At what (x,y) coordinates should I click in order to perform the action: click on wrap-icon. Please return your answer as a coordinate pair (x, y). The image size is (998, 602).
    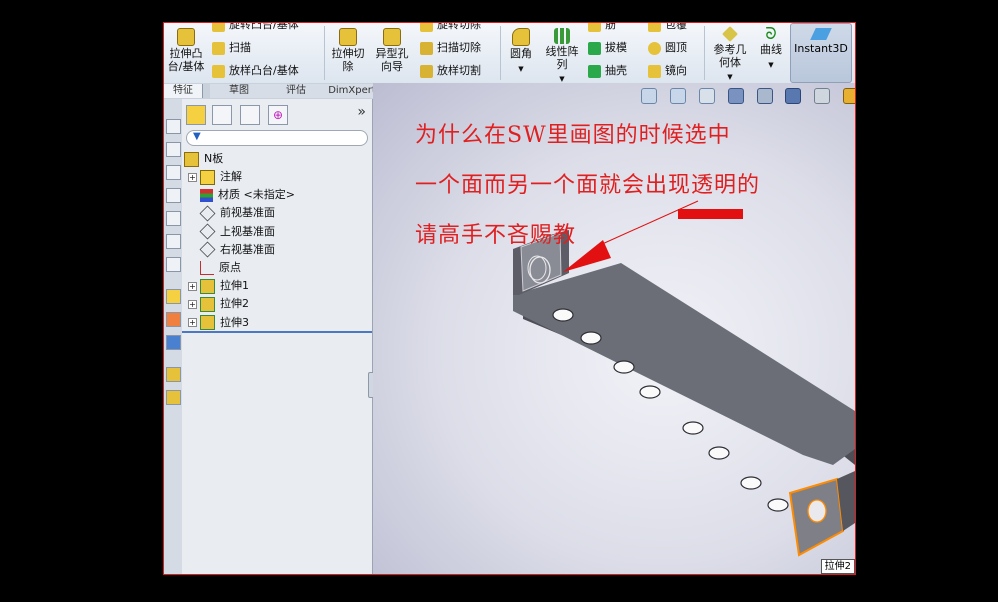
    Looking at the image, I should click on (654, 27).